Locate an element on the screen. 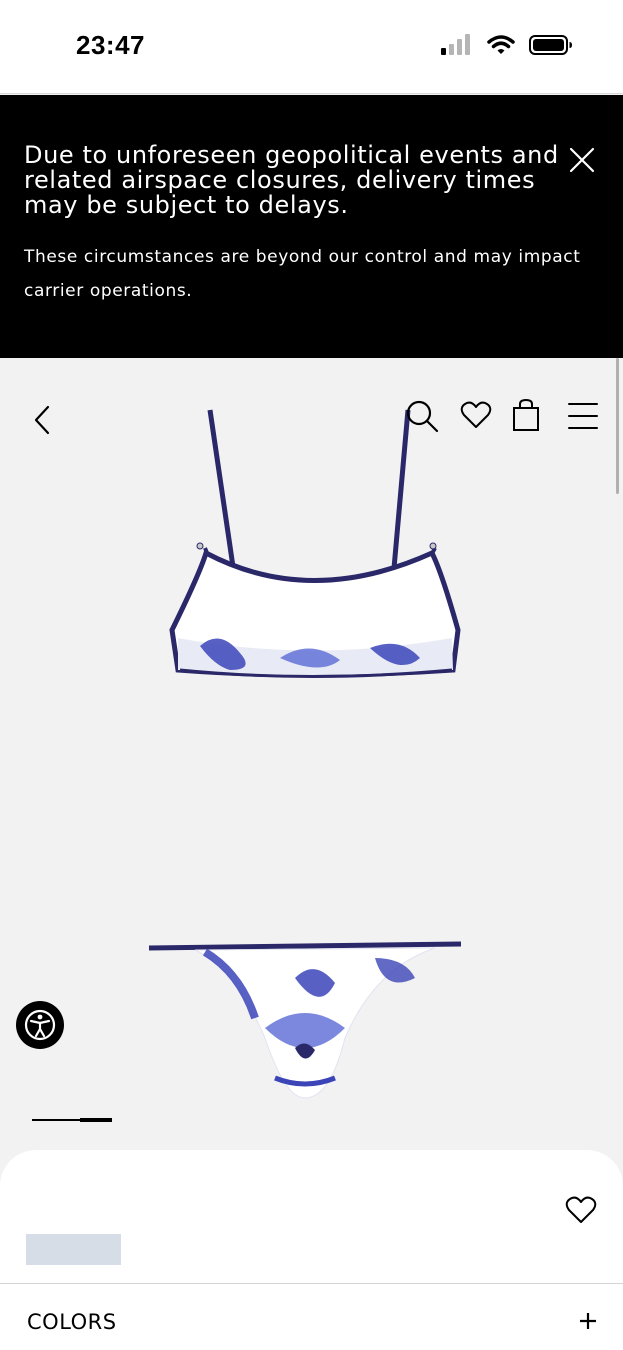  bikini-bottom-image is located at coordinates (305, 1020).